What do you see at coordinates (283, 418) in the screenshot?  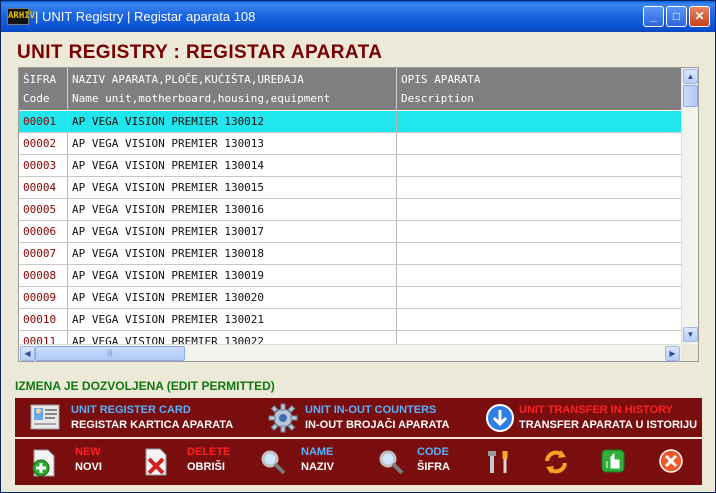 I see `gear-icon` at bounding box center [283, 418].